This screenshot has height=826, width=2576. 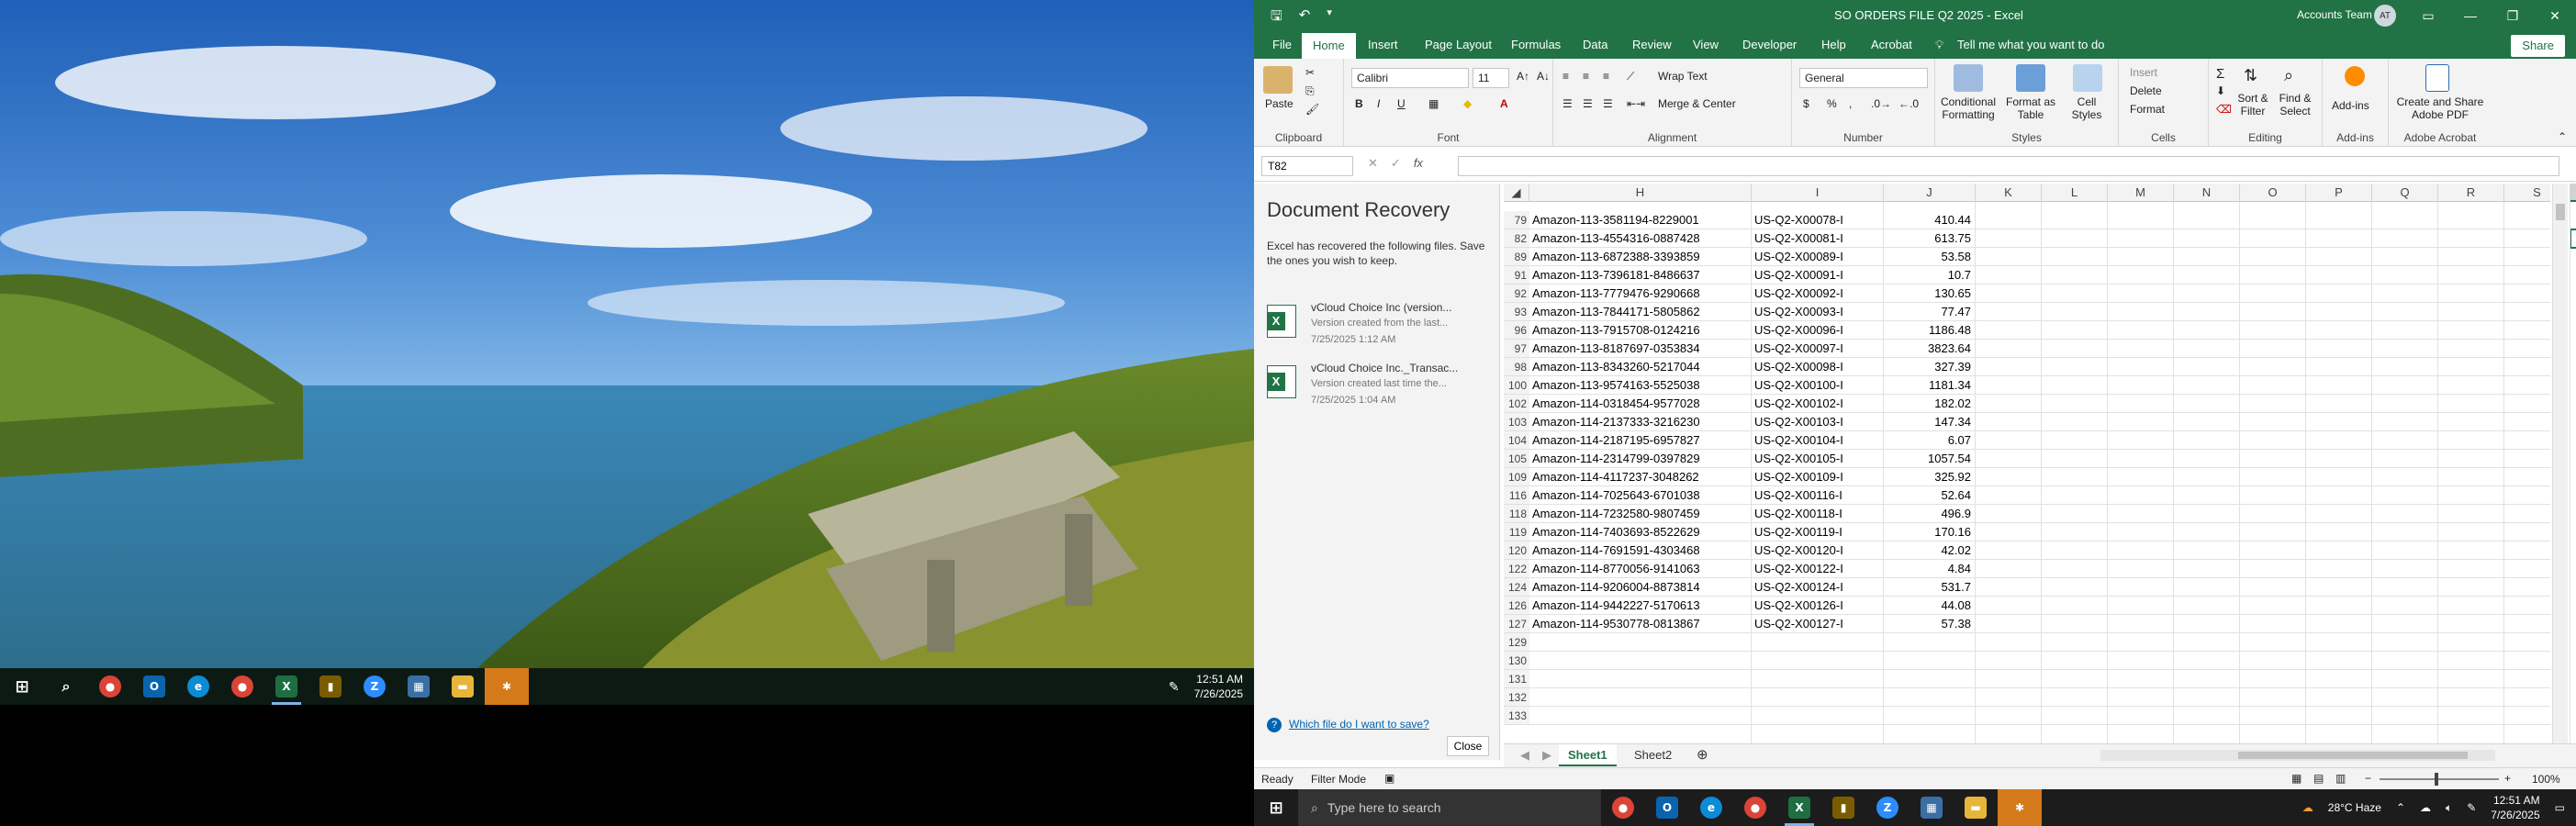 I want to click on column-header-h: H, so click(x=1640, y=193).